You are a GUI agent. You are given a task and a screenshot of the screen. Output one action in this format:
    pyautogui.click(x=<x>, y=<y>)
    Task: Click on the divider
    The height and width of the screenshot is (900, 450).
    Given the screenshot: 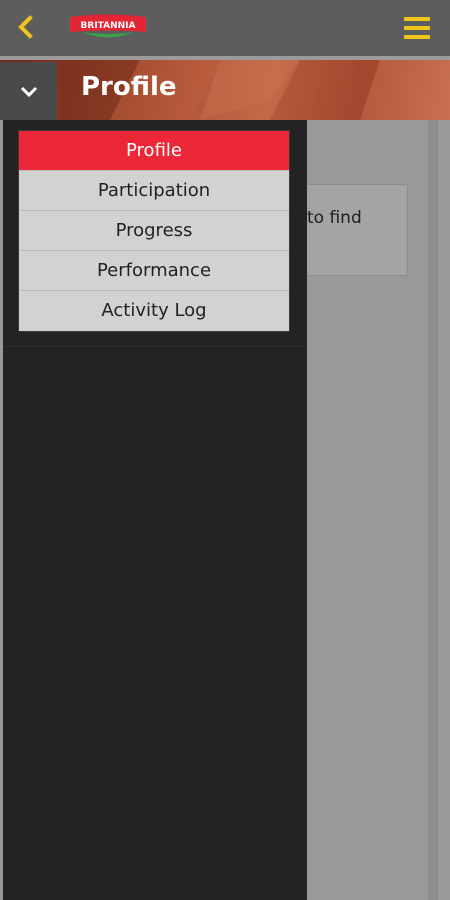 What is the action you would take?
    pyautogui.click(x=155, y=346)
    